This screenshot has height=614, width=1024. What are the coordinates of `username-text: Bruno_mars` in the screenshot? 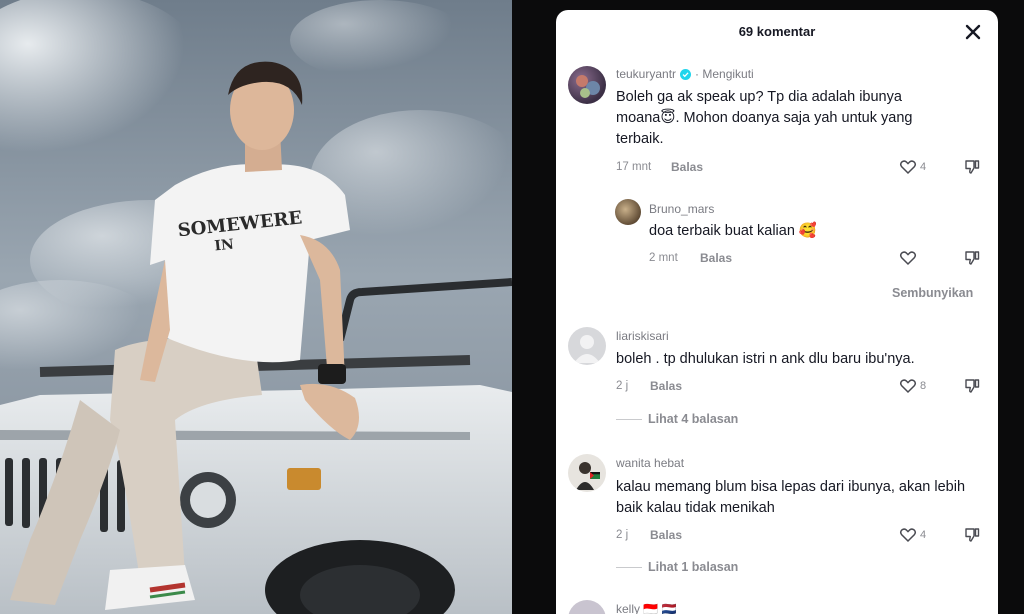 It's located at (681, 209).